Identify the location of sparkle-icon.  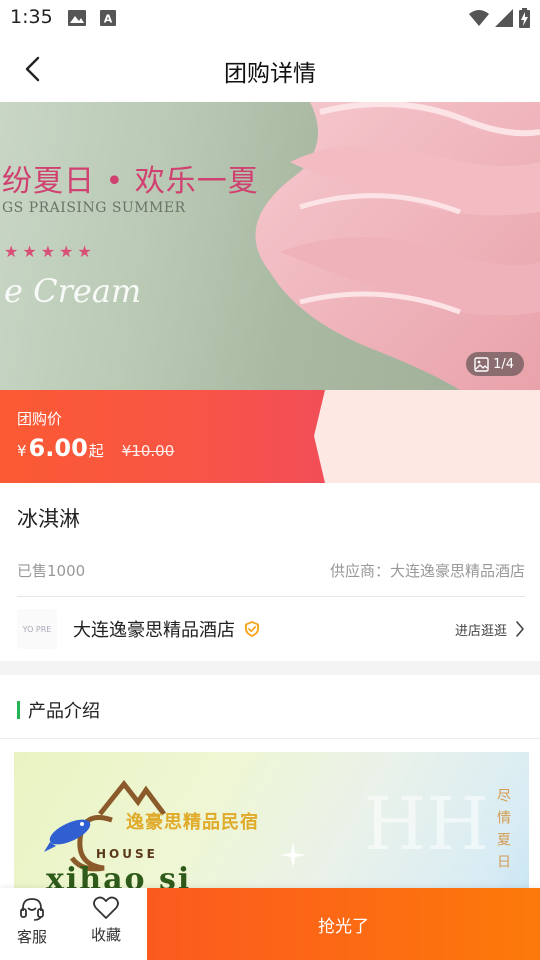
(293, 855).